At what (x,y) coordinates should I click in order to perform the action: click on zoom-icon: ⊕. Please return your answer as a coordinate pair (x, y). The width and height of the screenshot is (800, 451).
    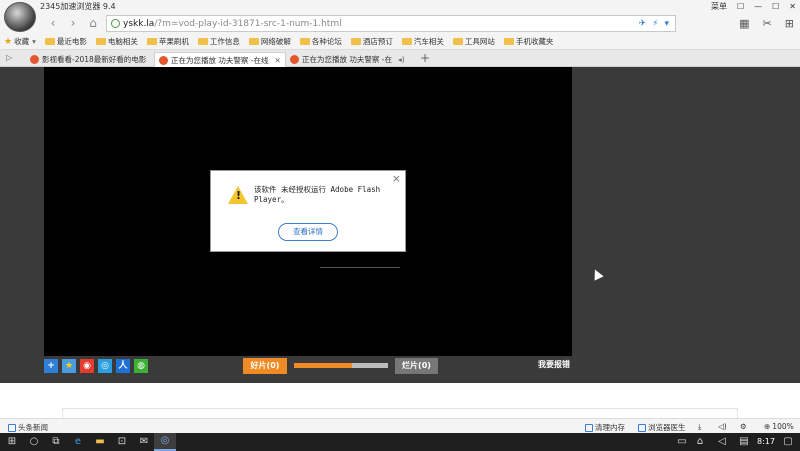
    Looking at the image, I should click on (767, 426).